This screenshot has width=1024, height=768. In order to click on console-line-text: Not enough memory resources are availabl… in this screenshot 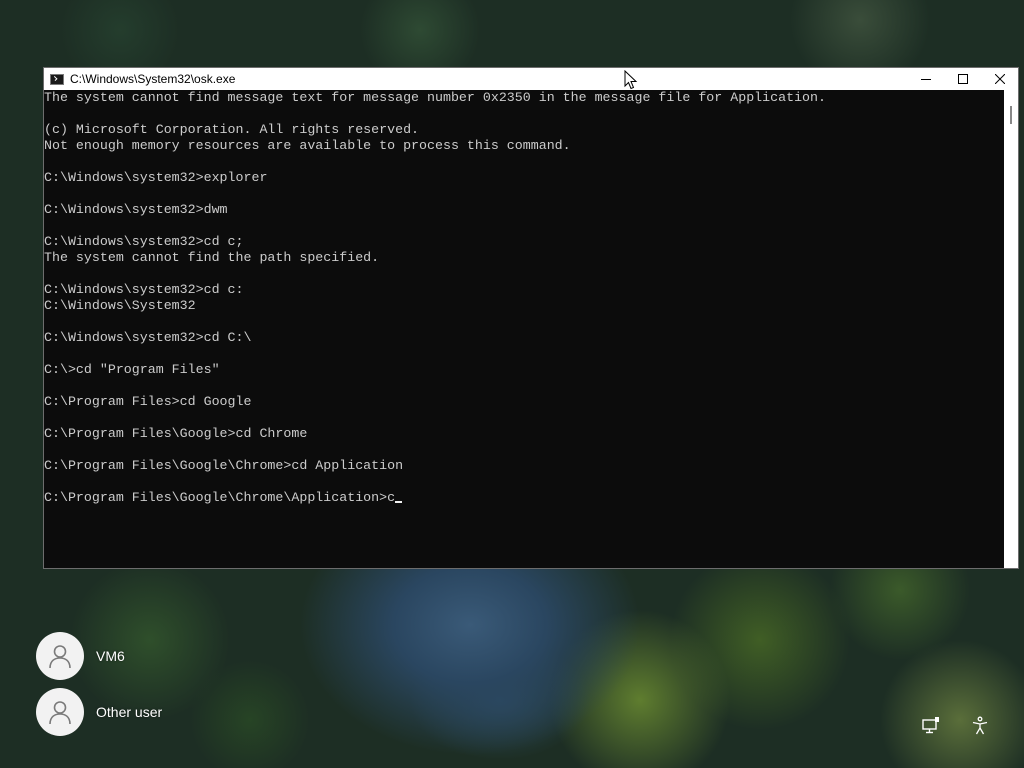, I will do `click(307, 145)`.